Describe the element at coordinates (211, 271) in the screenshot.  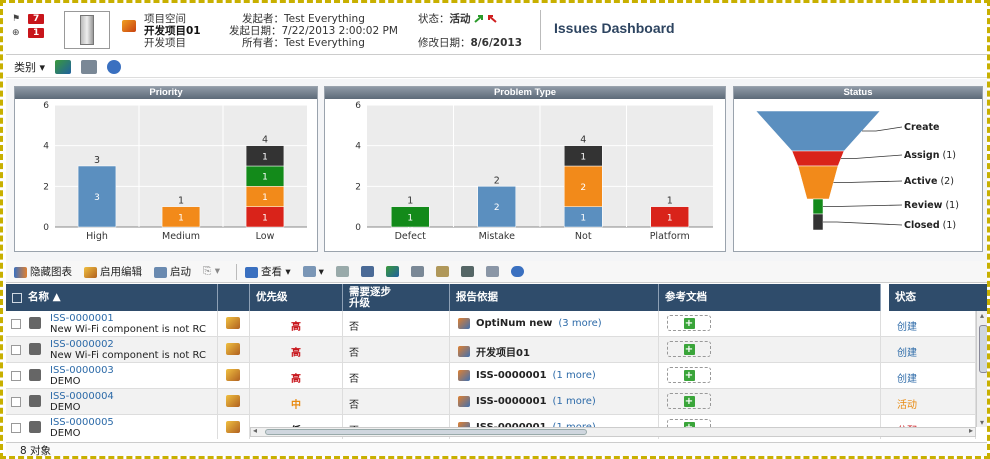
I see `copy-menu: ⎘ ▾` at that location.